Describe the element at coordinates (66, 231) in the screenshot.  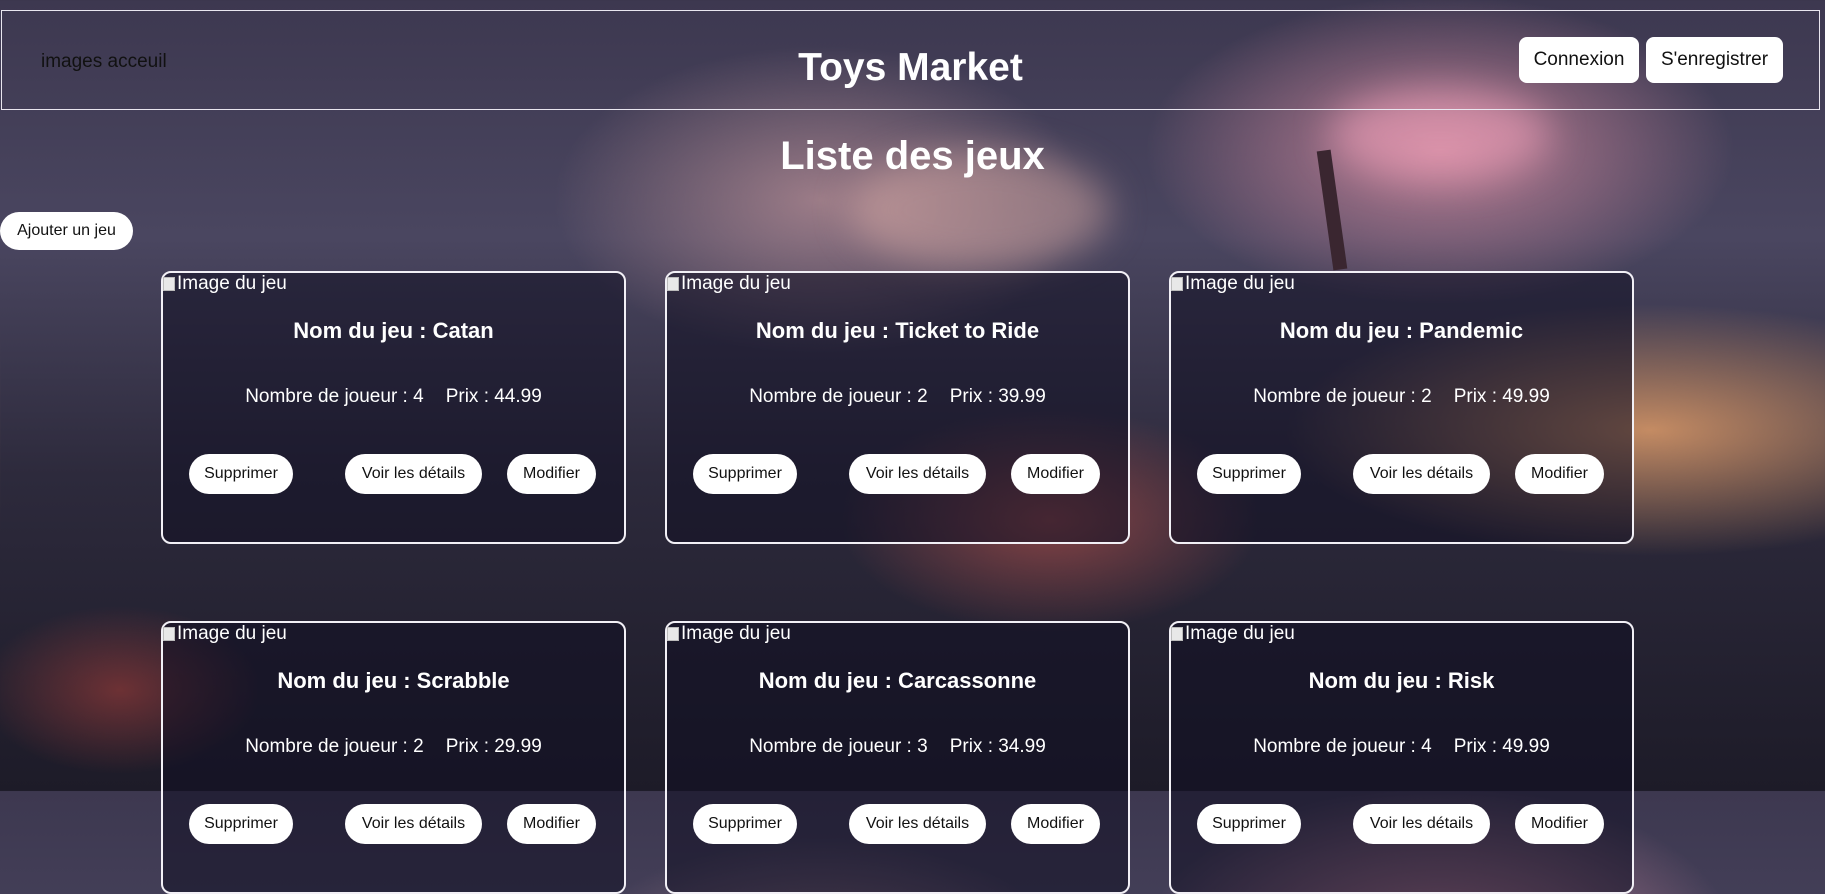
I see `add-game-button: Ajouter un jeu` at that location.